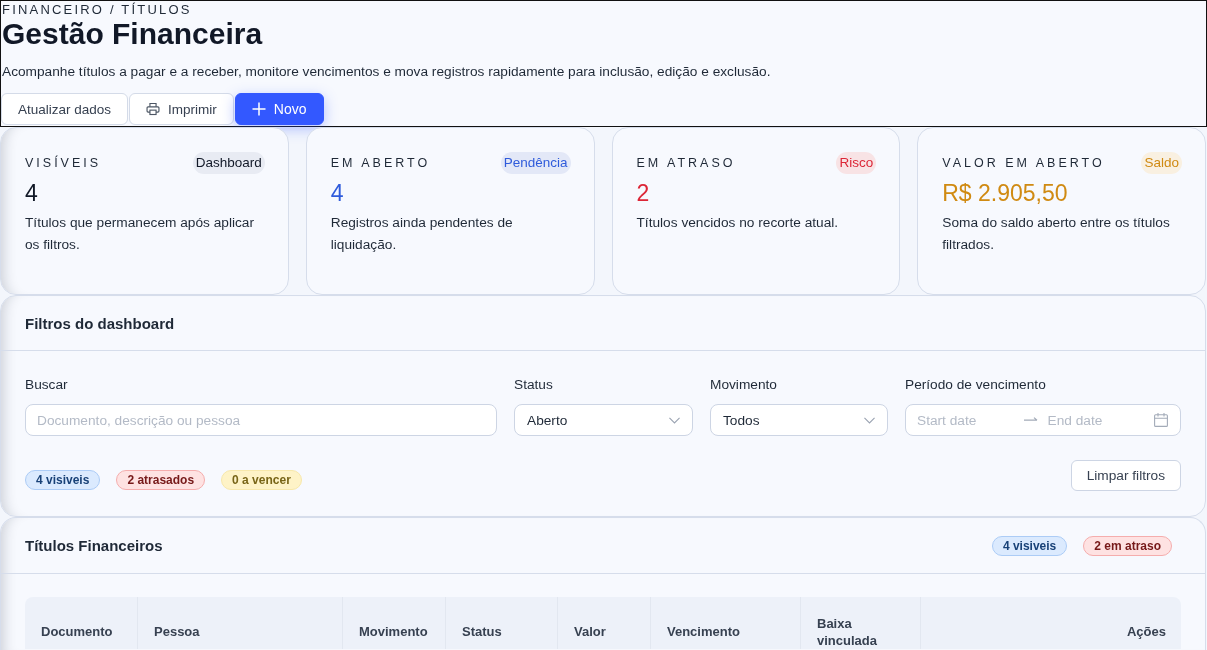  Describe the element at coordinates (132, 34) in the screenshot. I see `page-title: Gestão Financeira` at that location.